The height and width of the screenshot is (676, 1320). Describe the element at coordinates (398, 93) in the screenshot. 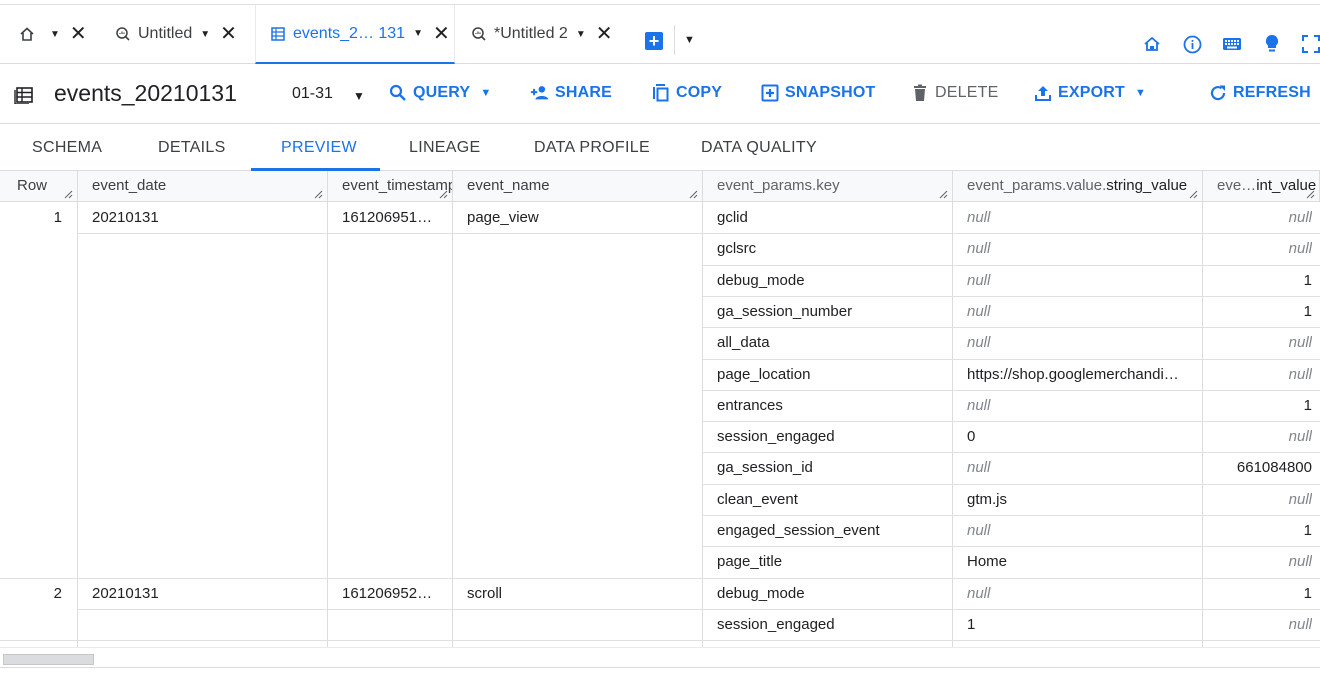

I see `search-icon` at that location.